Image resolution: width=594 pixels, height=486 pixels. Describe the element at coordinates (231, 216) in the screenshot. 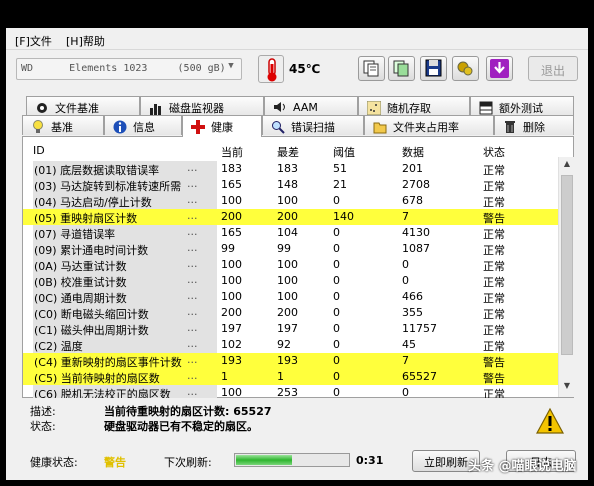

I see `current-value: 200` at that location.